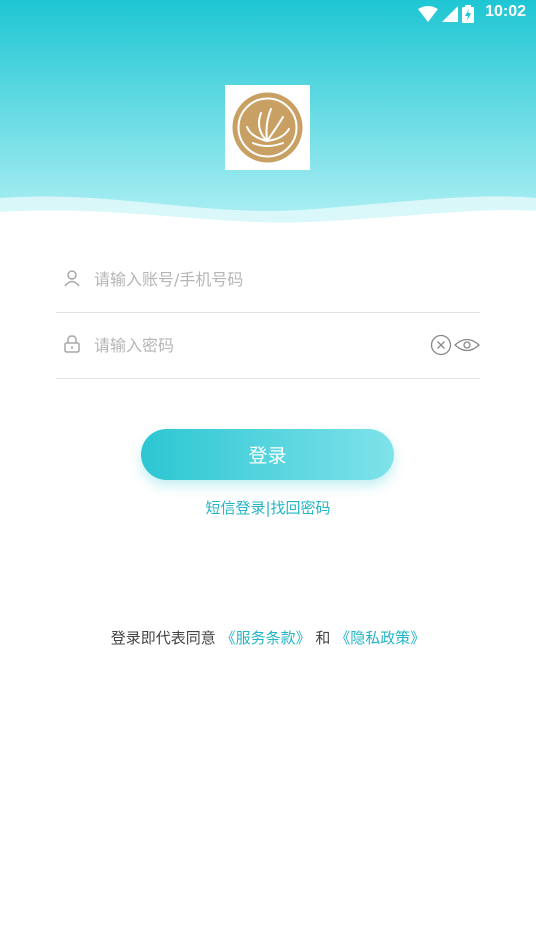  I want to click on password-field, so click(268, 345).